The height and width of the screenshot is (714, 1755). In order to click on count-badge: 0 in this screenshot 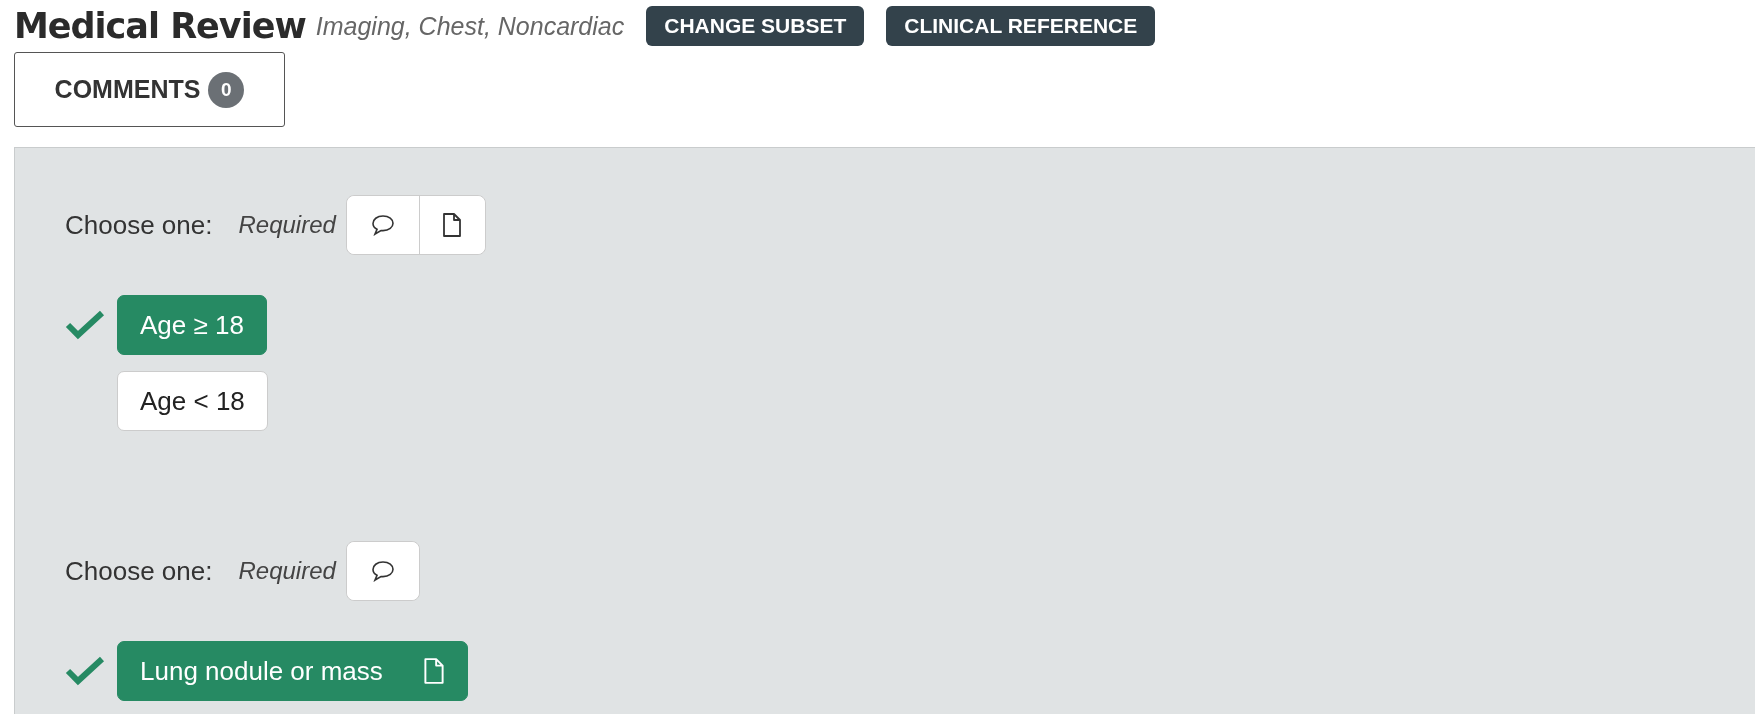, I will do `click(226, 89)`.